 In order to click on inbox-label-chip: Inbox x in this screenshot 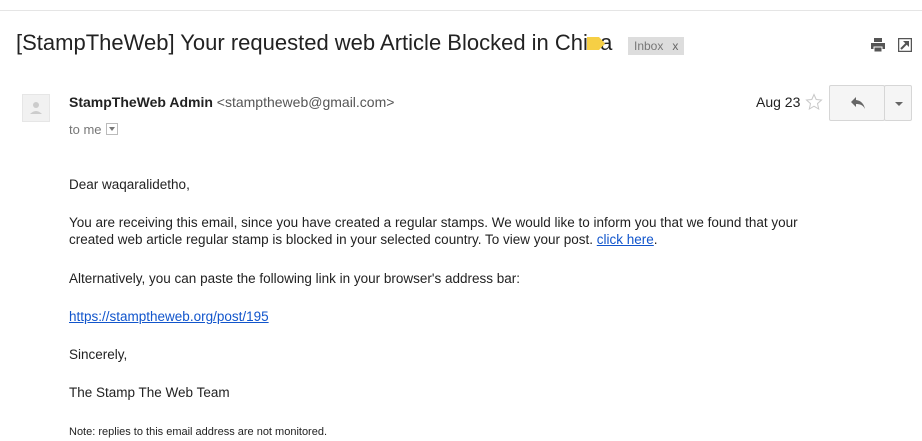, I will do `click(656, 46)`.